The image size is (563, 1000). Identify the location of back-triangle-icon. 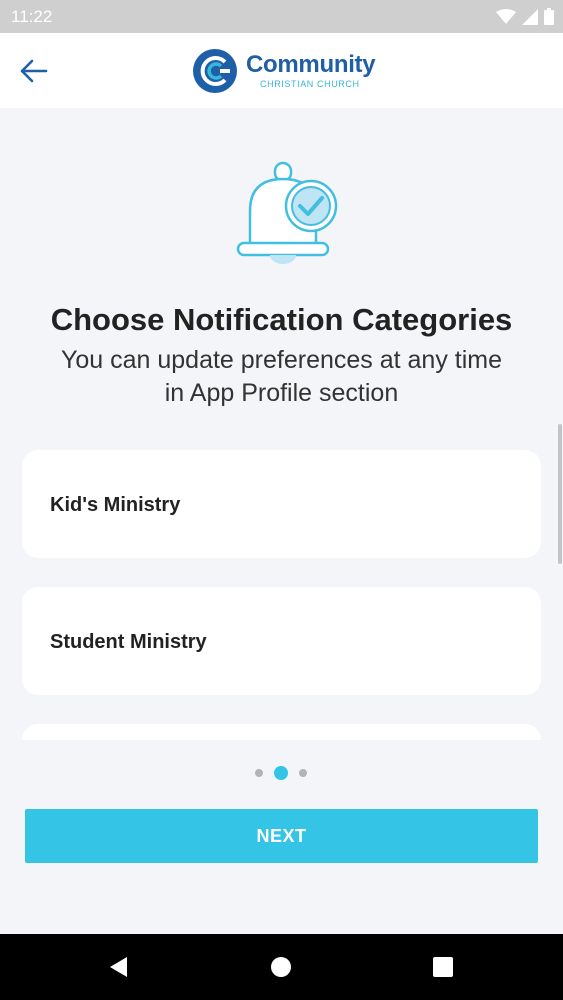
(119, 967).